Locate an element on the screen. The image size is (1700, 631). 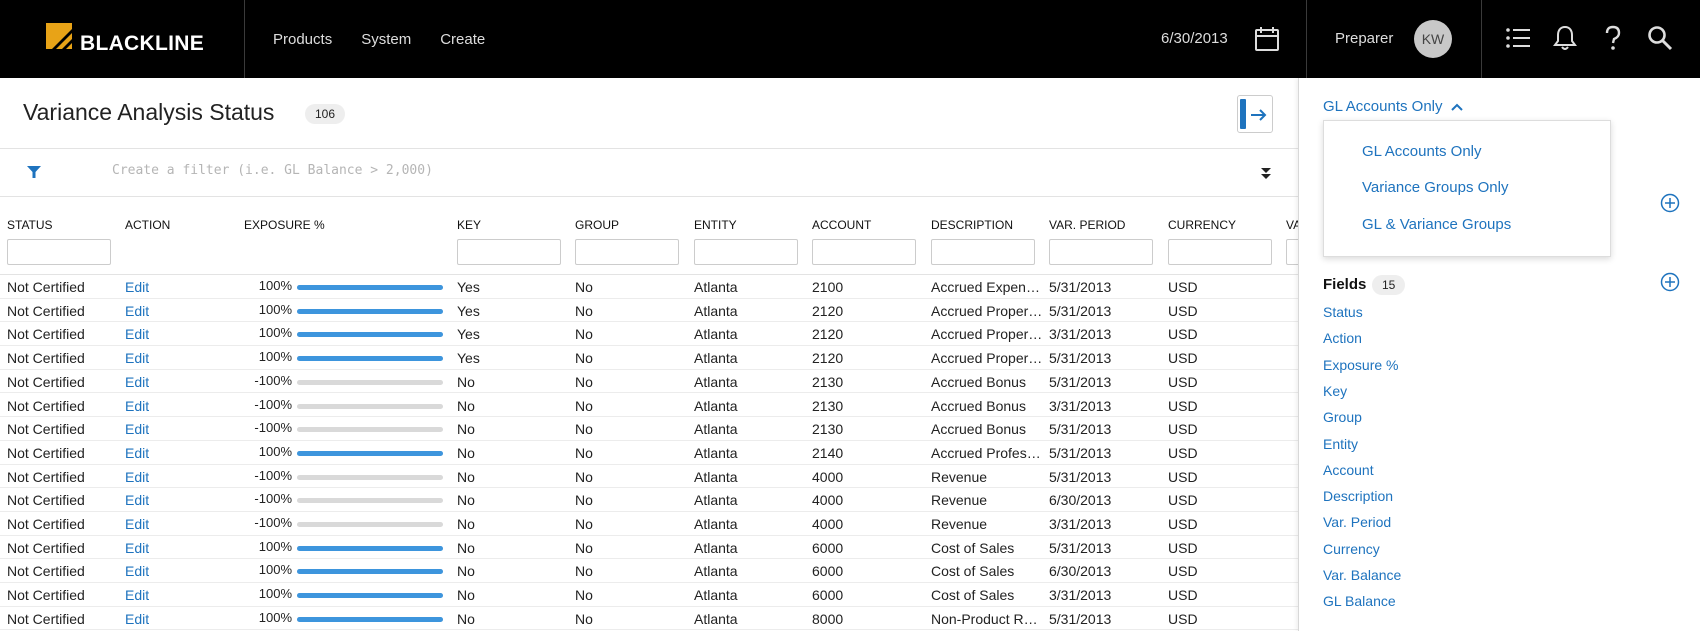
help-icon is located at coordinates (1613, 38).